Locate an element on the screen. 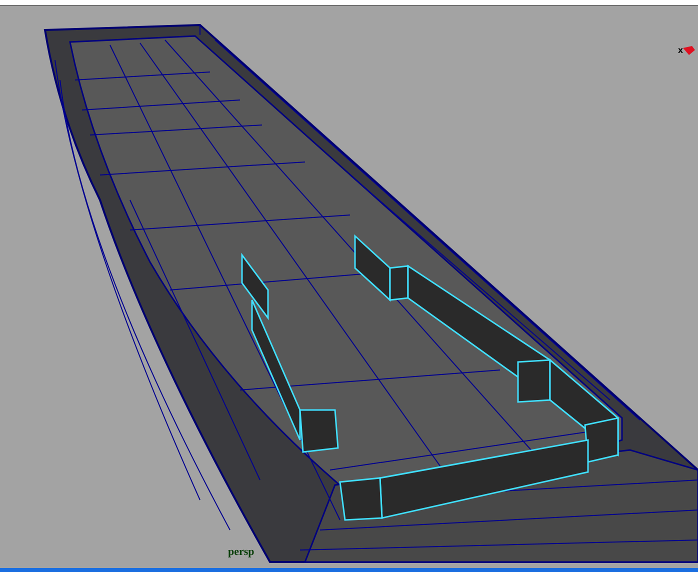 The height and width of the screenshot is (572, 698). camera-label: persp is located at coordinates (241, 552).